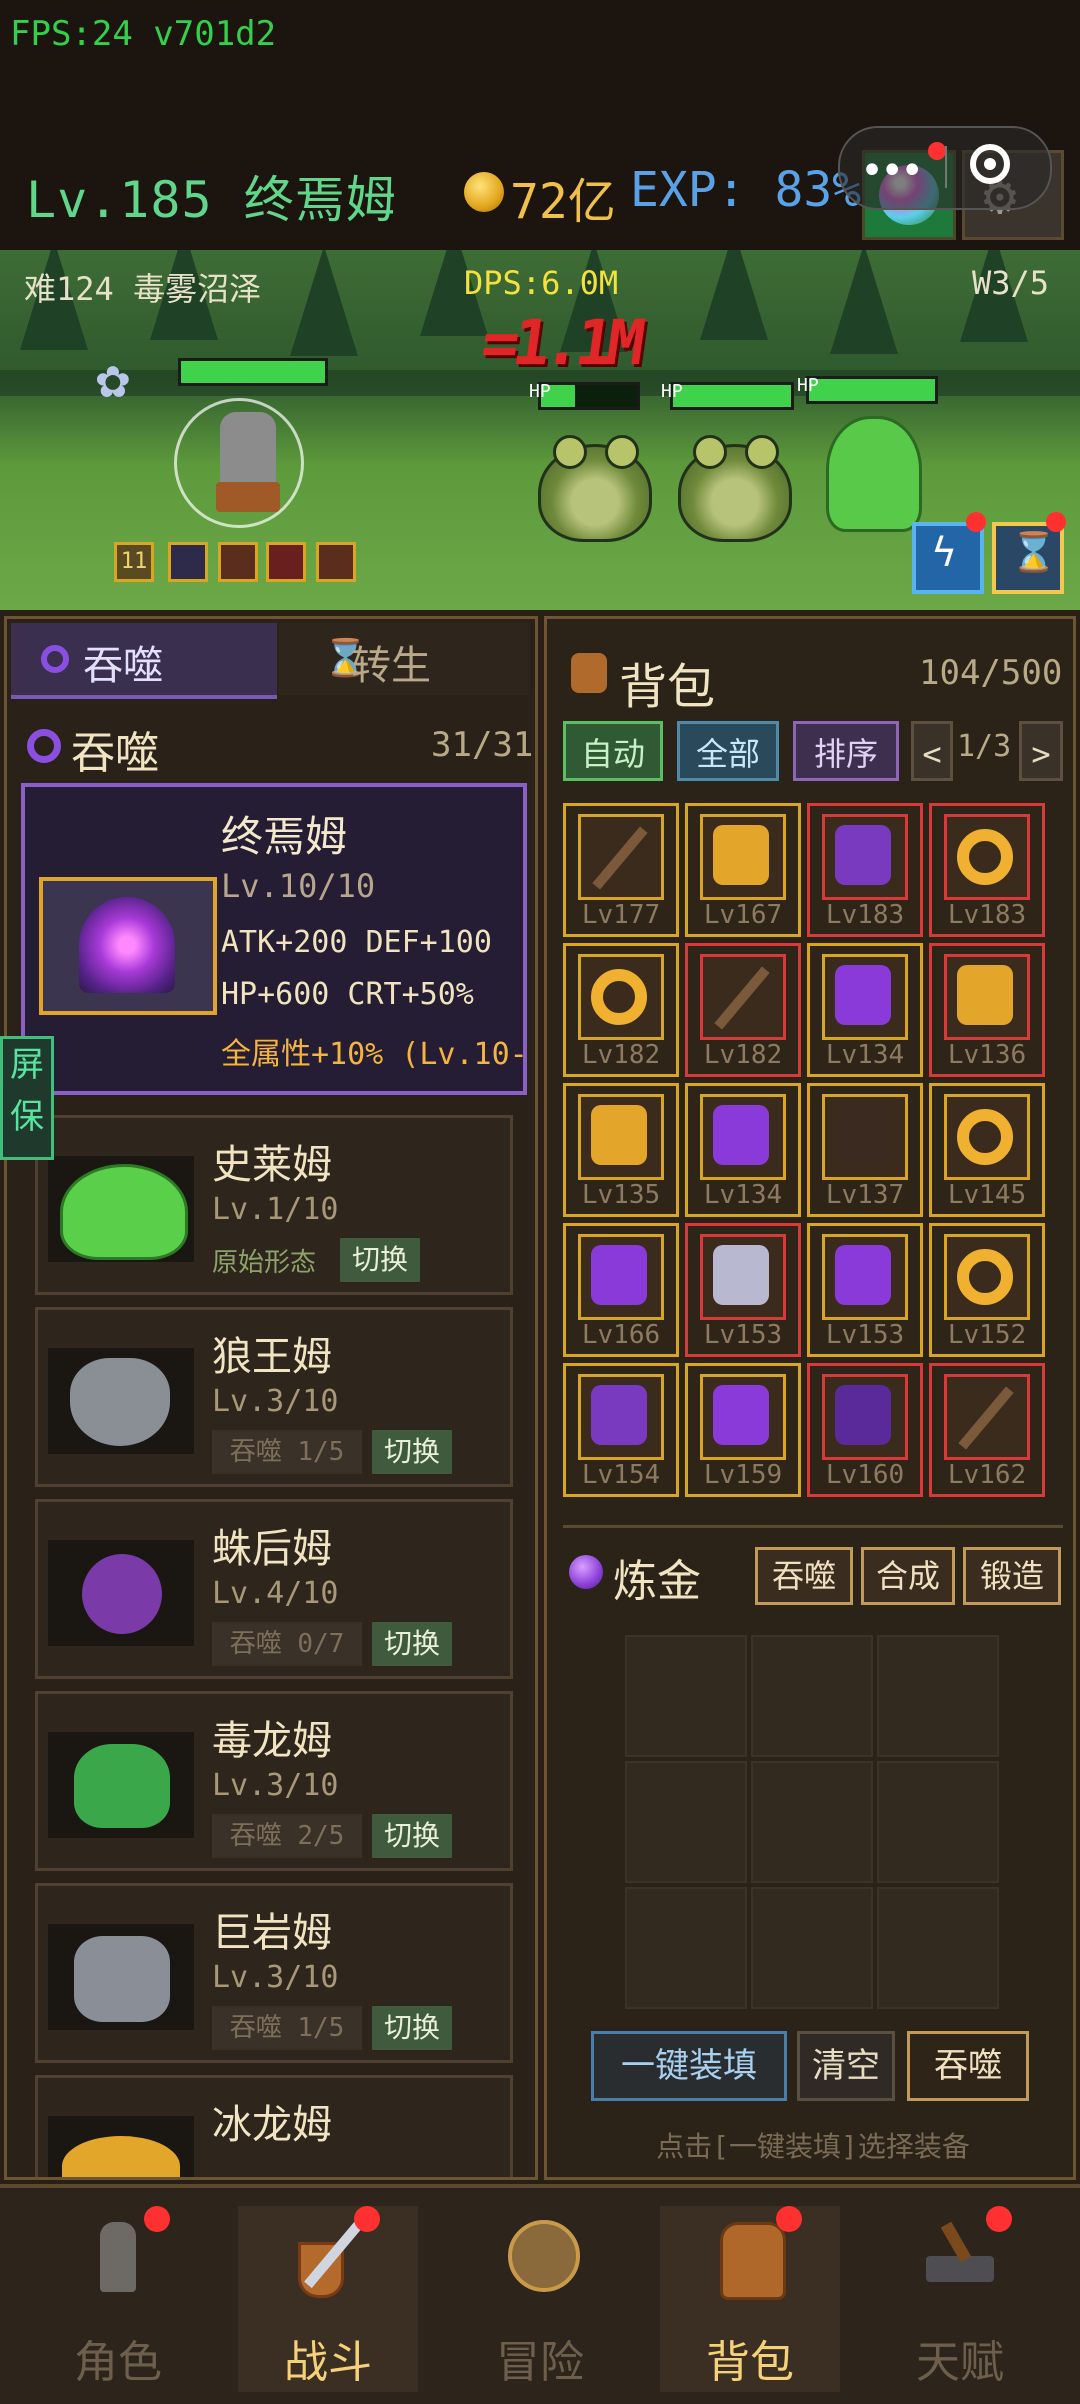 This screenshot has height=2404, width=1080. What do you see at coordinates (990, 164) in the screenshot?
I see `close-target-icon` at bounding box center [990, 164].